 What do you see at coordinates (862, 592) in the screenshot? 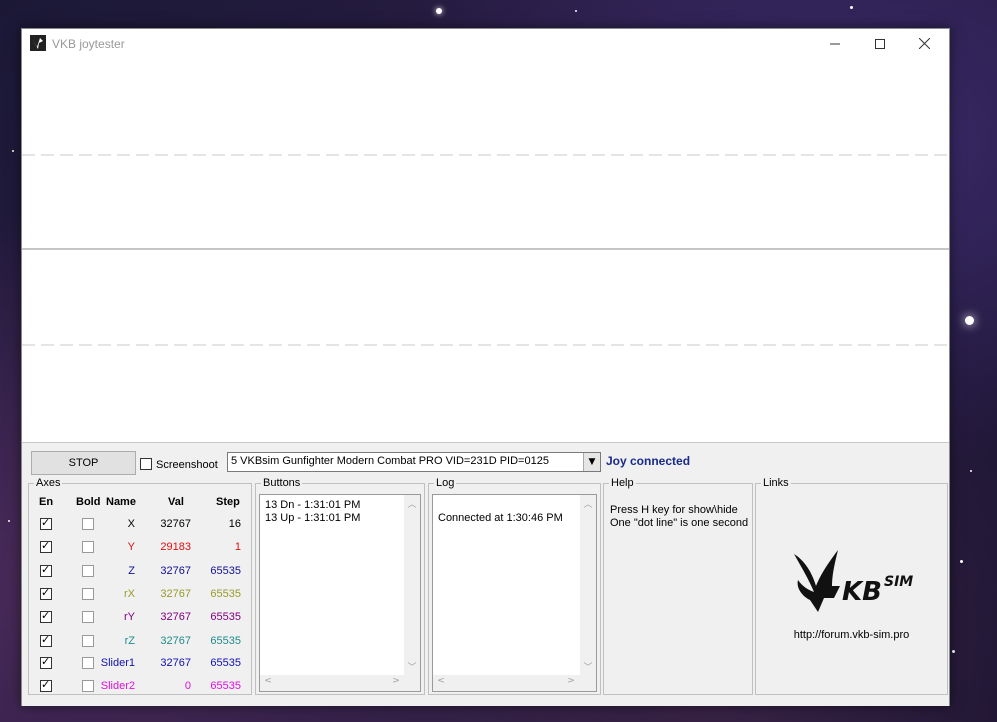
I see `svg-text: KB` at bounding box center [862, 592].